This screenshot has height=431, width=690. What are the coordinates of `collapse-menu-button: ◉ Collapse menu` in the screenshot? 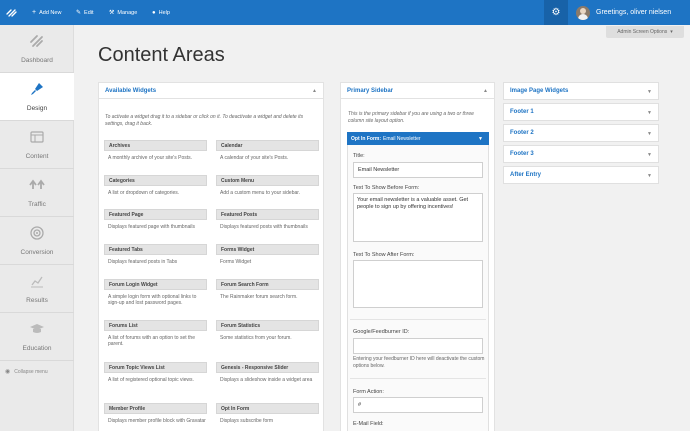 It's located at (26, 372).